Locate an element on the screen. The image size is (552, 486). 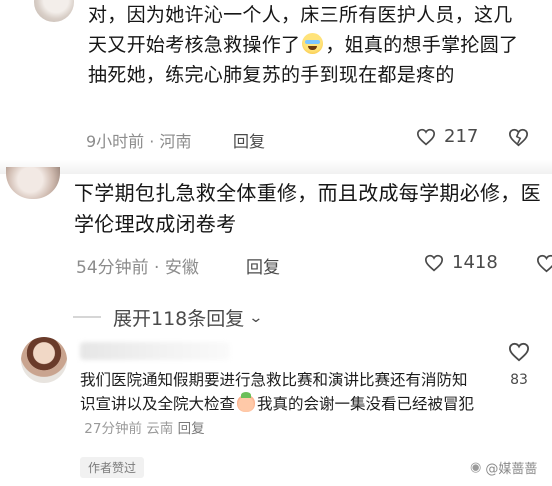
like-count: 83 is located at coordinates (519, 380).